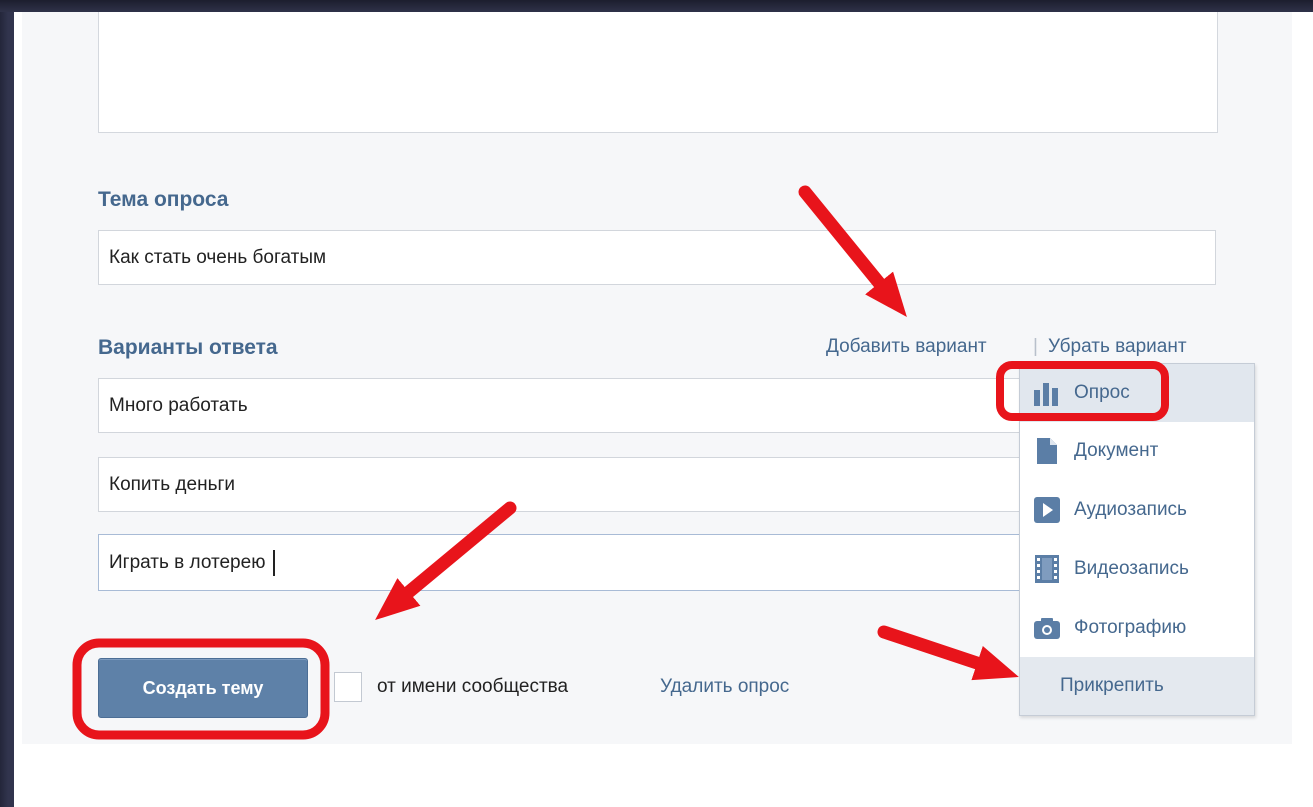 This screenshot has height=807, width=1313. Describe the element at coordinates (1130, 509) in the screenshot. I see `attach-menu-label-audio: Аудиозапись` at that location.